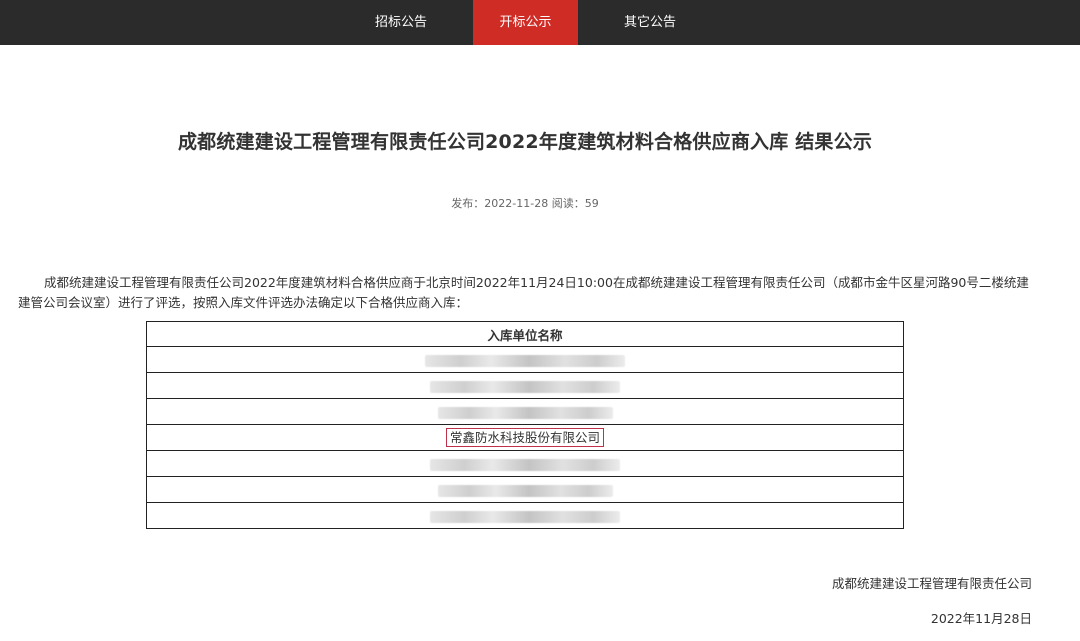 Image resolution: width=1080 pixels, height=641 pixels. Describe the element at coordinates (525, 142) in the screenshot. I see `page-title: 成都统建建设工程管理有限责任公司2022年度建筑材料合格供应商入库 结果公示` at that location.